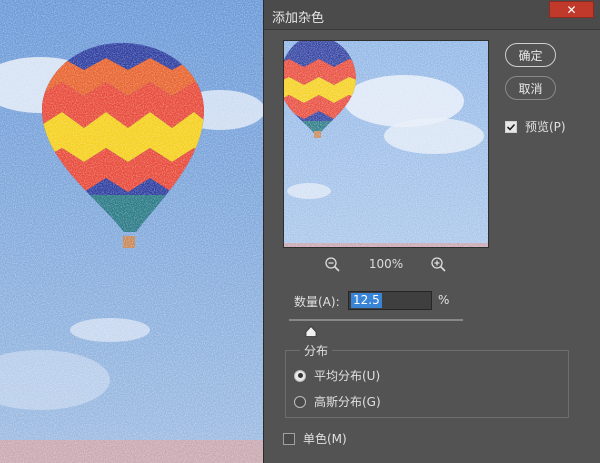 This screenshot has height=463, width=600. What do you see at coordinates (317, 302) in the screenshot?
I see `amount-label: 数量(A):` at bounding box center [317, 302].